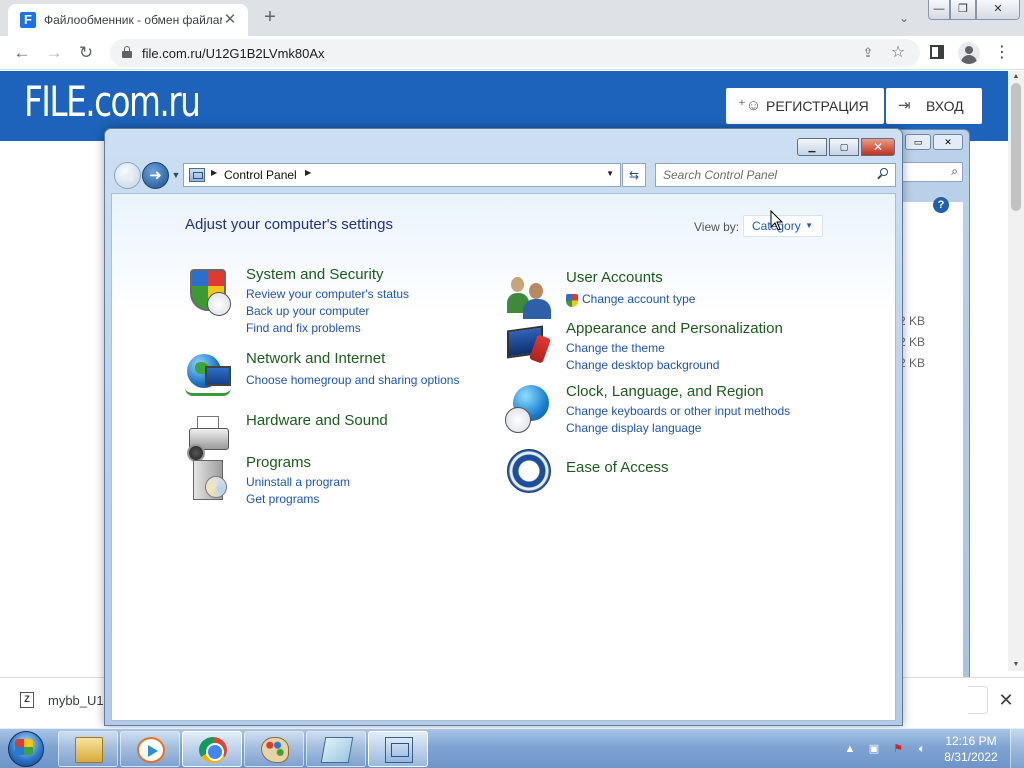  I want to click on window-minimize-button: —, so click(939, 10).